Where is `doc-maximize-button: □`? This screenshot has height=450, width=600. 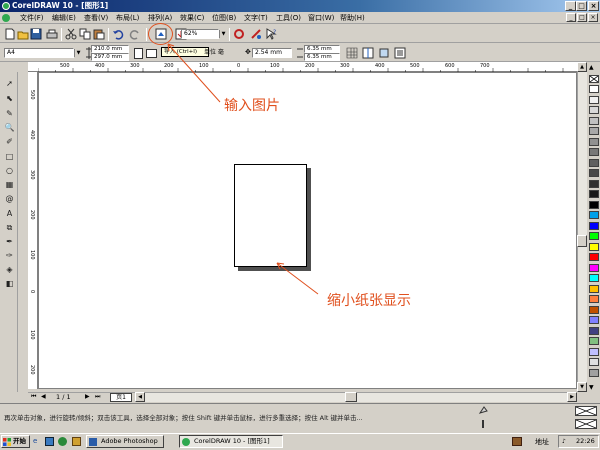 doc-maximize-button: □ is located at coordinates (582, 17).